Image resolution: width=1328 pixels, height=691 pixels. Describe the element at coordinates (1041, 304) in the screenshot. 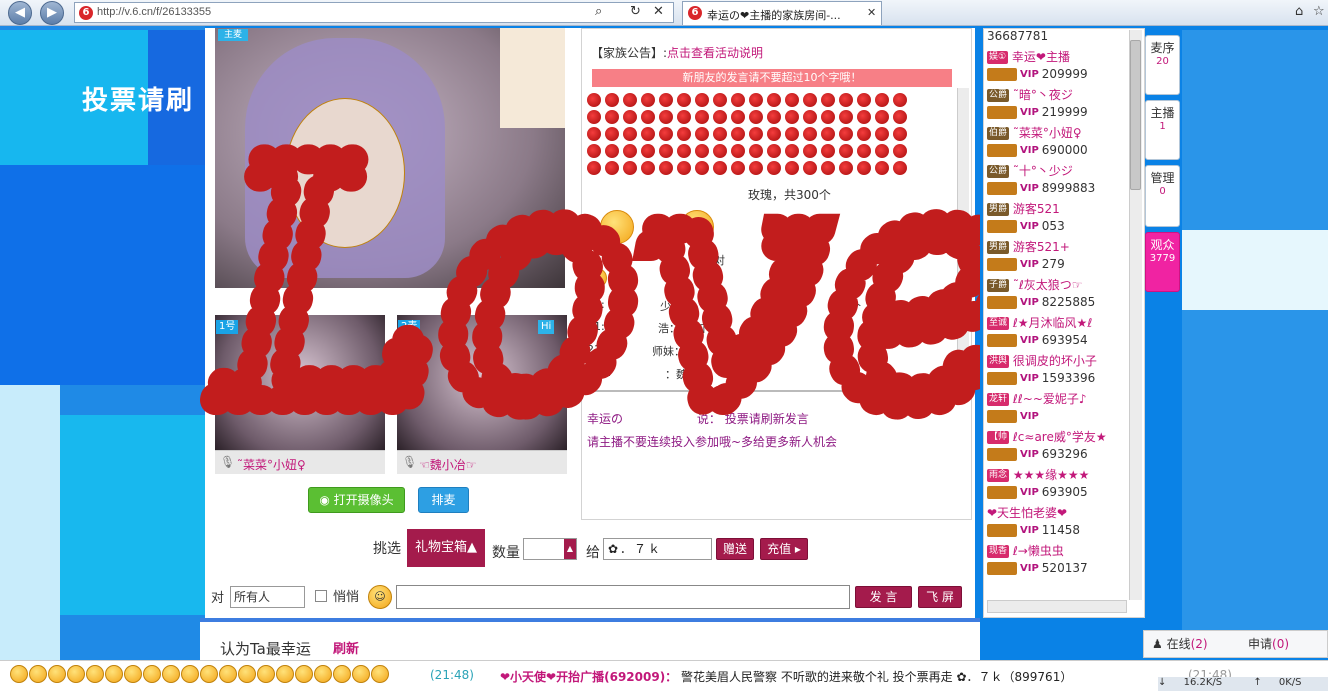

I see `user-row-meta: VIP 8225885` at that location.